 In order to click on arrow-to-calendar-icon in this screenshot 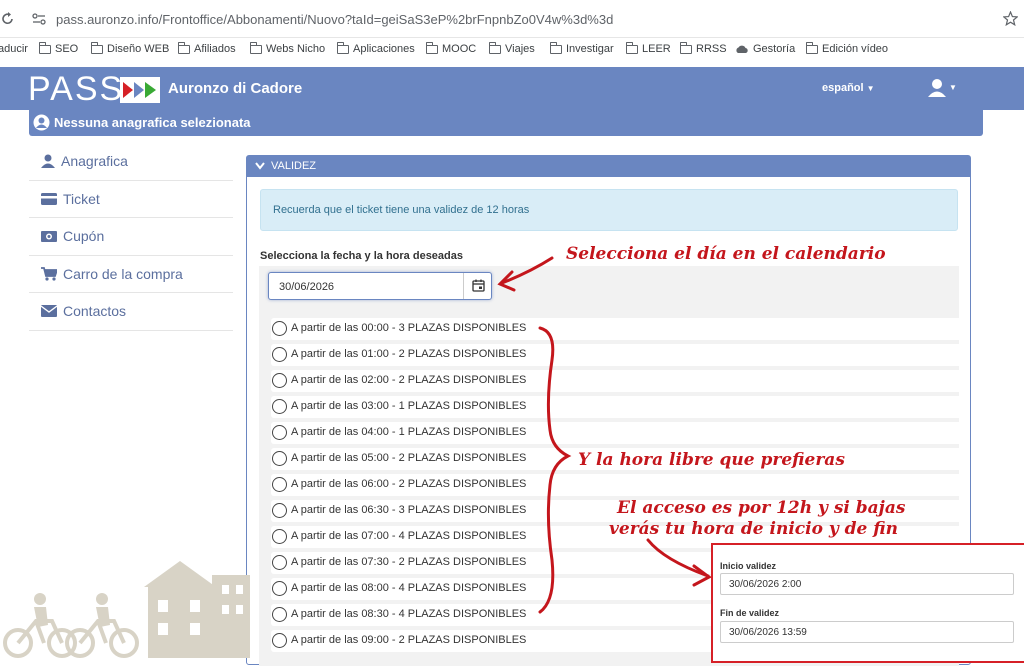, I will do `click(527, 270)`.